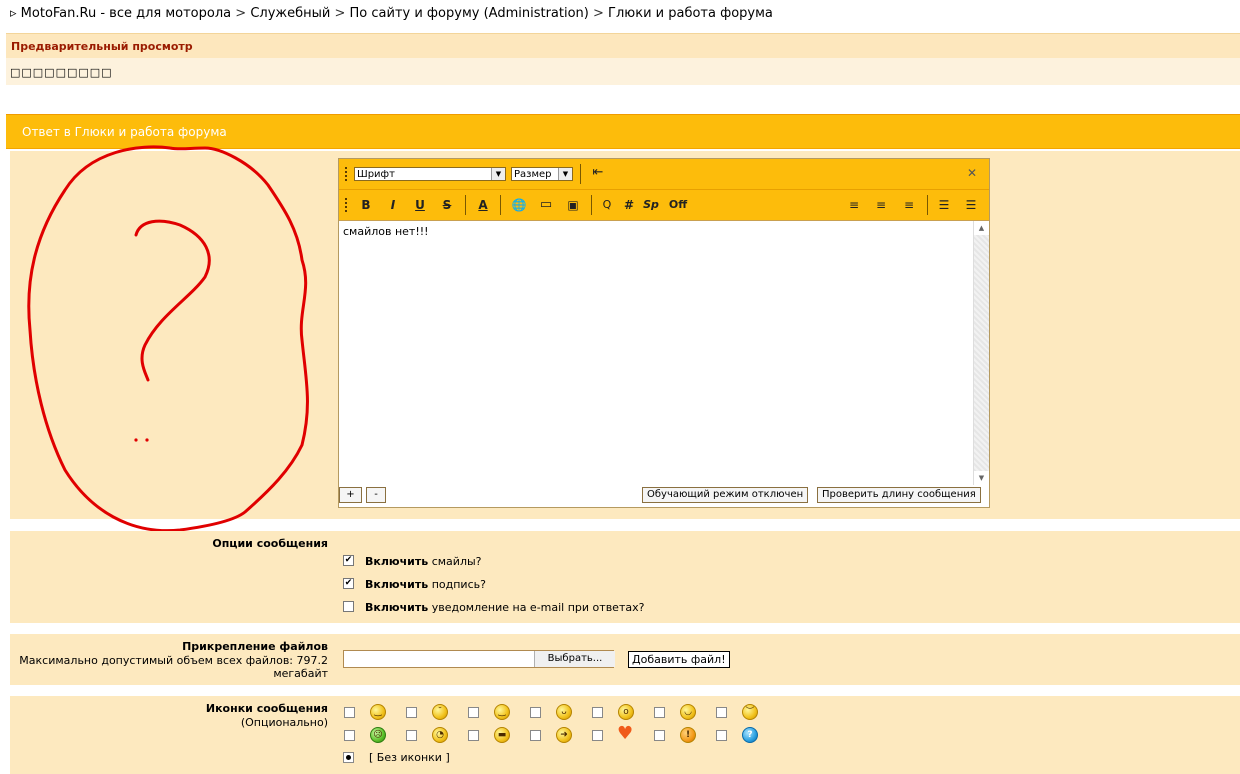  What do you see at coordinates (366, 205) in the screenshot?
I see `bold-button: B` at bounding box center [366, 205].